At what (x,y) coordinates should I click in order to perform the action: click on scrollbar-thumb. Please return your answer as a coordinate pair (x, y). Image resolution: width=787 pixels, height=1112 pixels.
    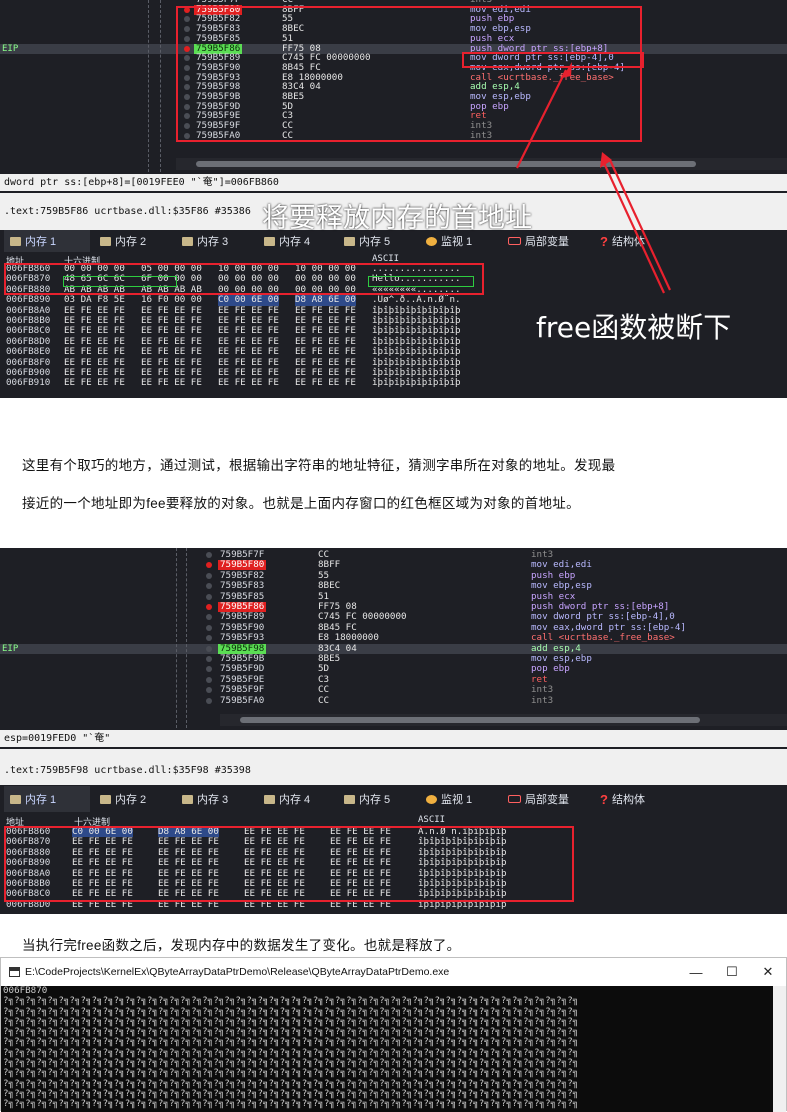
    Looking at the image, I should click on (470, 720).